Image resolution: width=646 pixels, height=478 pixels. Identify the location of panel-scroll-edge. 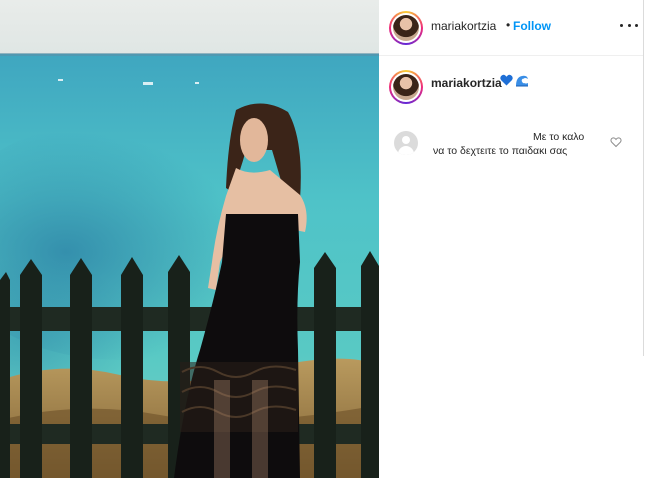
(643, 178).